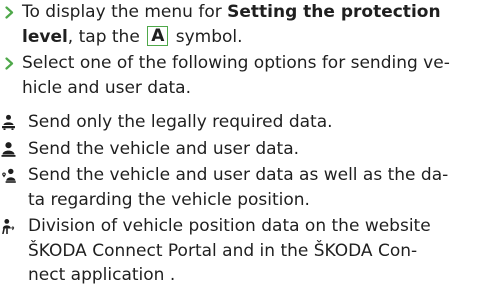 This screenshot has height=290, width=494. What do you see at coordinates (180, 122) in the screenshot?
I see `option-legal-data-text: Send only the legally required data.` at bounding box center [180, 122].